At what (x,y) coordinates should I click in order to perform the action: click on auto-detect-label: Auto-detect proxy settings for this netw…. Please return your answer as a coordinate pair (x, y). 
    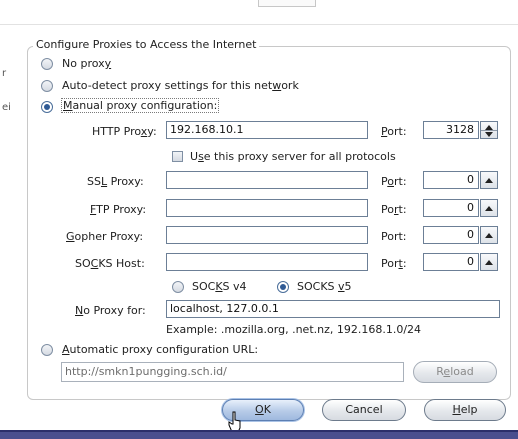
    Looking at the image, I should click on (180, 85).